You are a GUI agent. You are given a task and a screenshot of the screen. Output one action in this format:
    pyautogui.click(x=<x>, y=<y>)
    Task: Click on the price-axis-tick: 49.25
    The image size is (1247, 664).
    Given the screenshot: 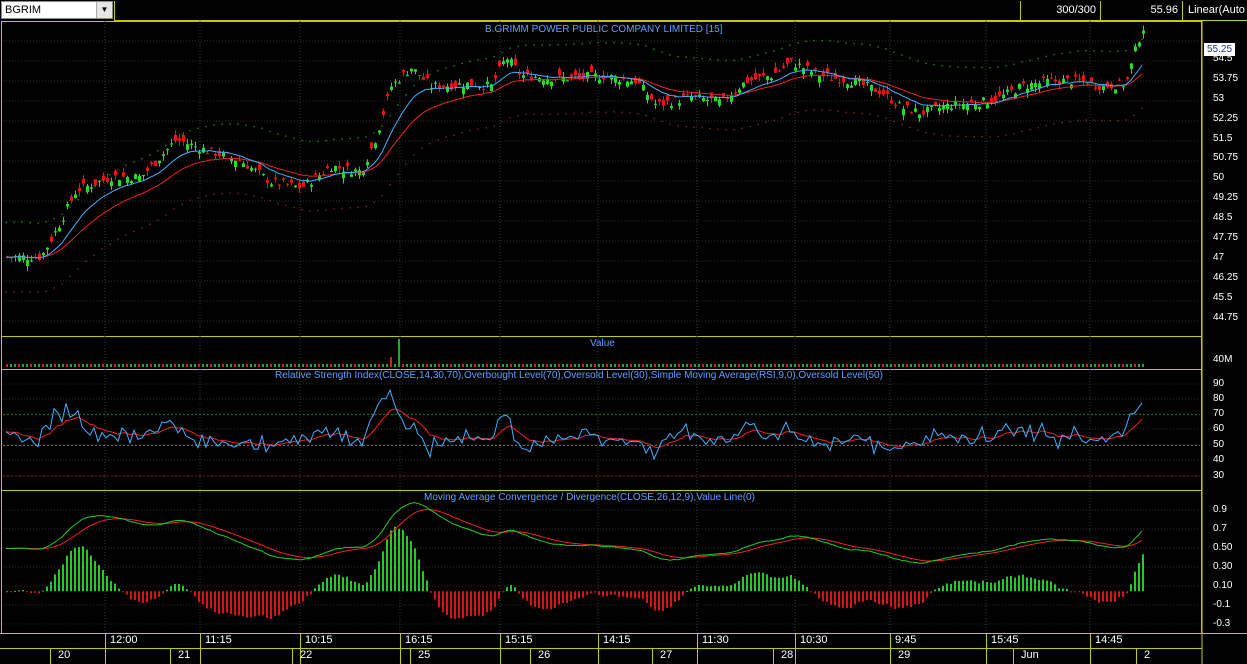 What is the action you would take?
    pyautogui.click(x=1226, y=197)
    